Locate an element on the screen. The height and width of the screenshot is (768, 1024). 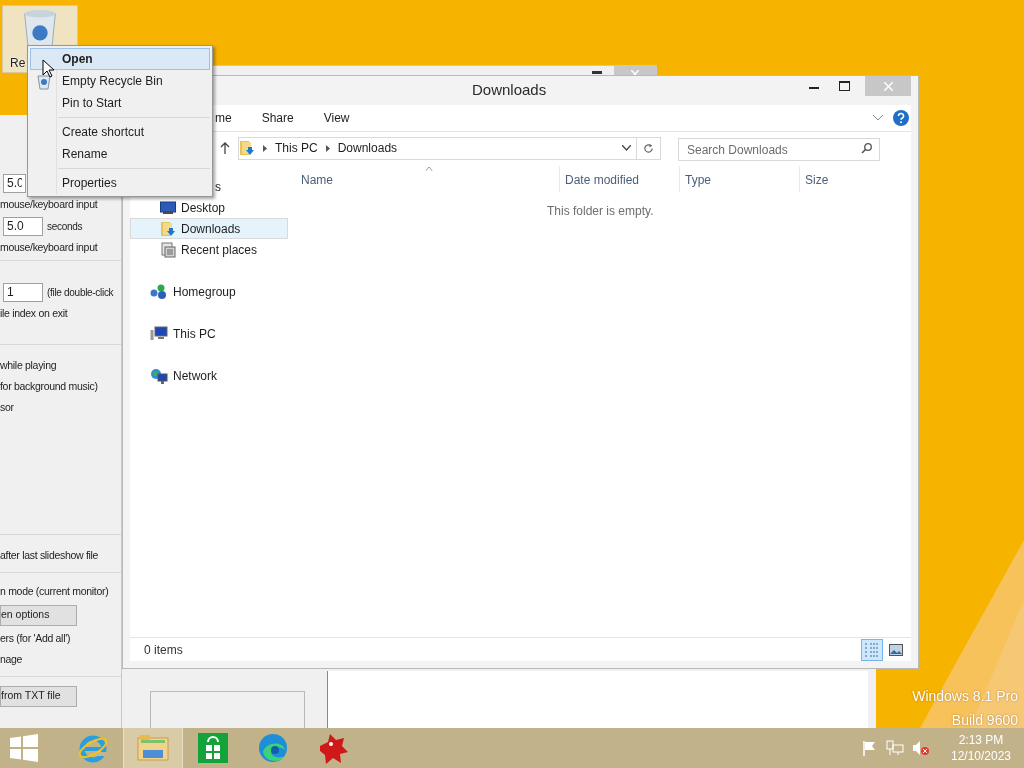
column-header: Type is located at coordinates (739, 179).